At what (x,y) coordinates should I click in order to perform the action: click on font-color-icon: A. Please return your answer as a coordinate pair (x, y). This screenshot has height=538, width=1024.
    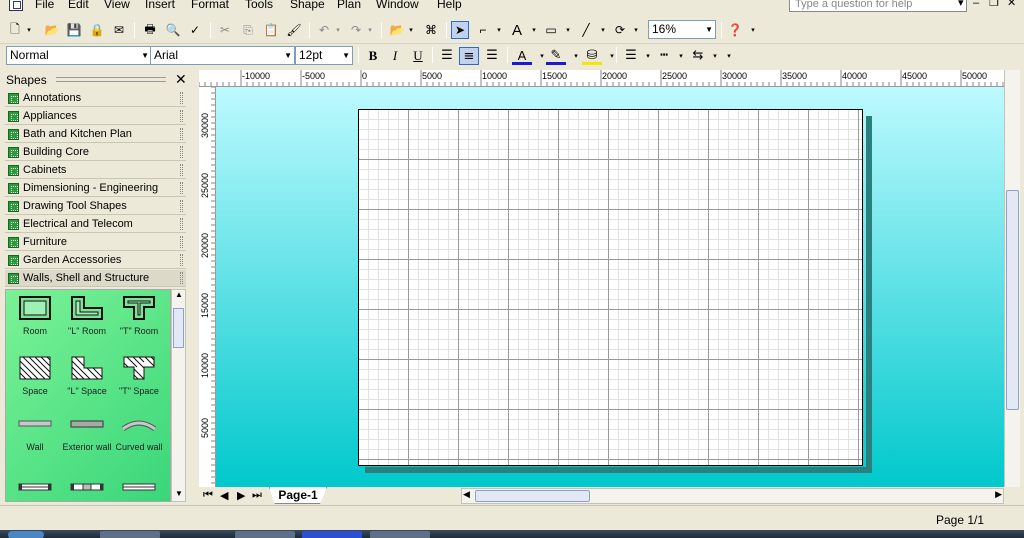
    Looking at the image, I should click on (522, 56).